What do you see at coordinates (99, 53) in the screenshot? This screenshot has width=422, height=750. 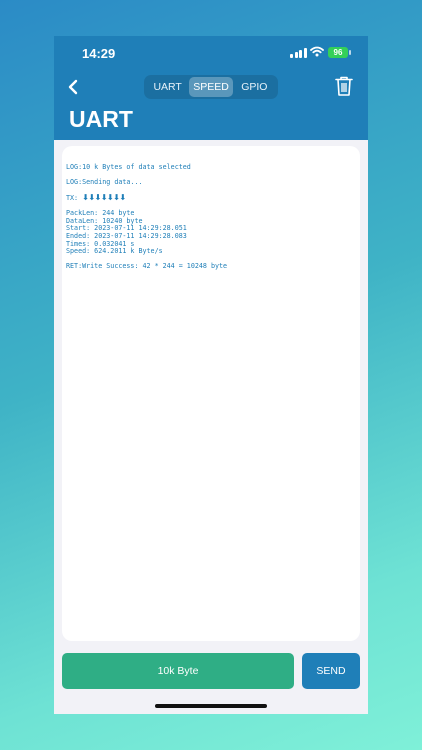 I see `status-time: 14:29` at bounding box center [99, 53].